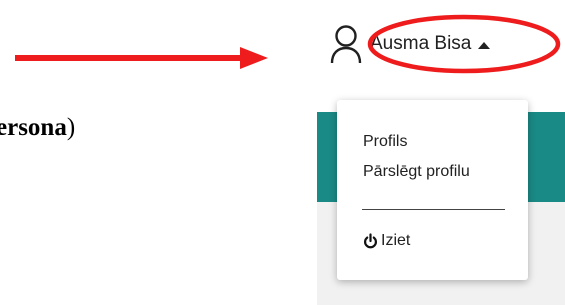 The height and width of the screenshot is (305, 565). I want to click on menu-item-logout: Iziet, so click(386, 241).